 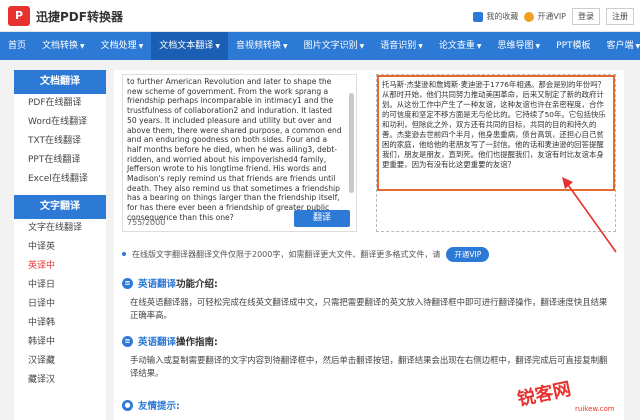 I want to click on top-right-links: 我的收藏 开通VIP 登录 注册, so click(x=553, y=16).